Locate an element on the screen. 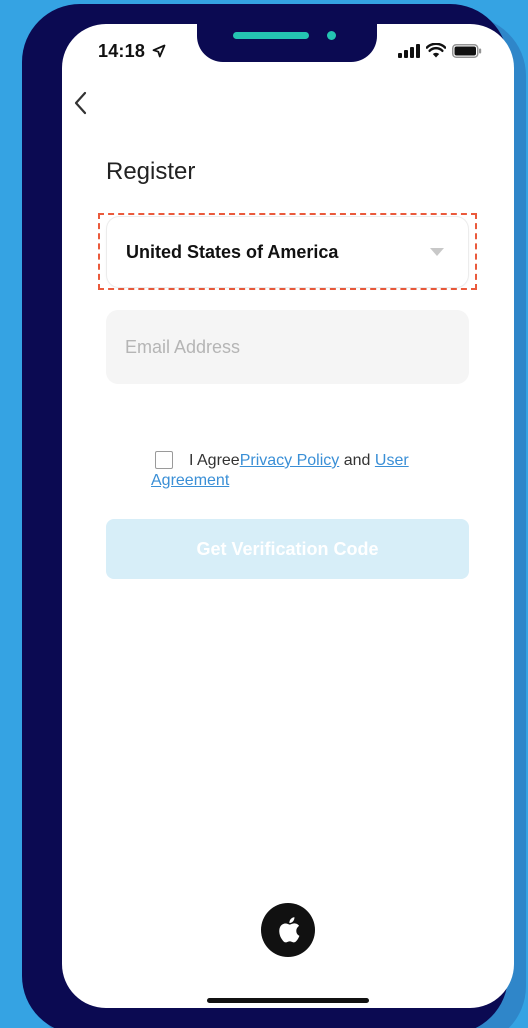  email-input is located at coordinates (287, 347).